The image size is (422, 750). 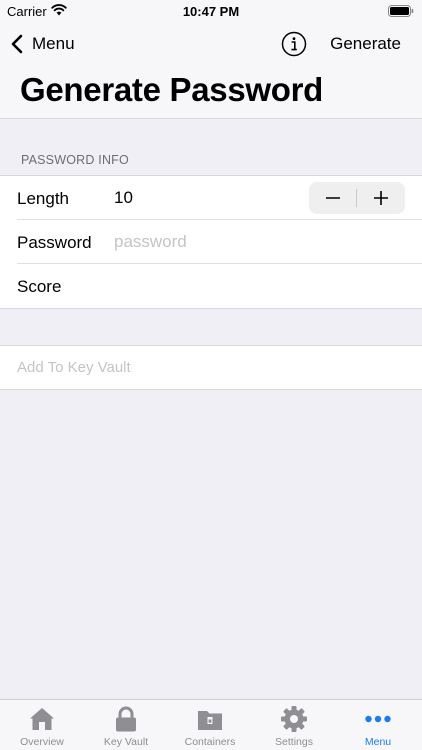 What do you see at coordinates (43, 198) in the screenshot?
I see `length-label: Length` at bounding box center [43, 198].